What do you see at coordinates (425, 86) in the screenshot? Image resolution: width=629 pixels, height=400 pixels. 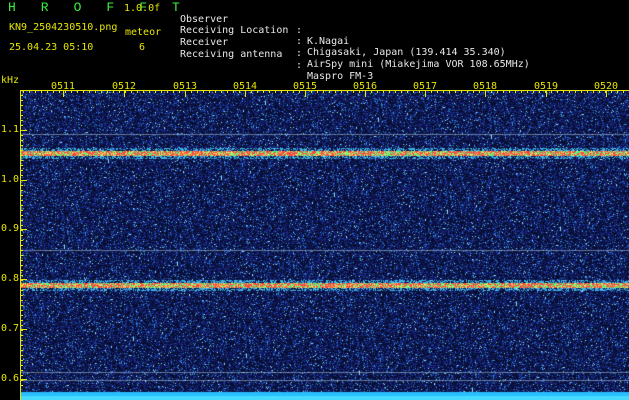 I see `x-tick-label: 0517` at bounding box center [425, 86].